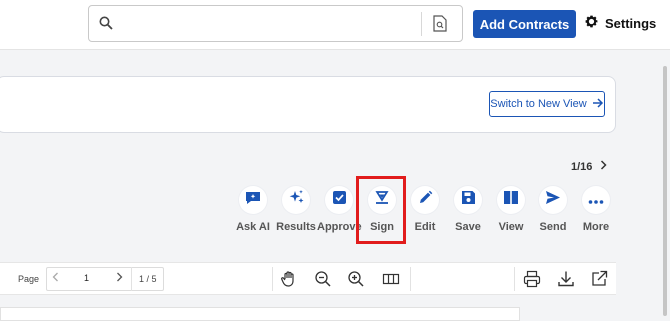  Describe the element at coordinates (596, 227) in the screenshot. I see `more-label: More` at that location.